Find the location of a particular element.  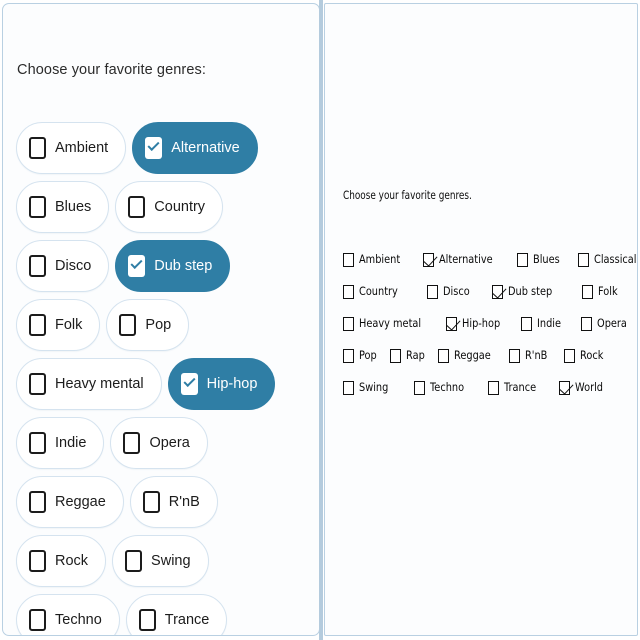

genre-checkbox-item: Hip-hop is located at coordinates (476, 323).